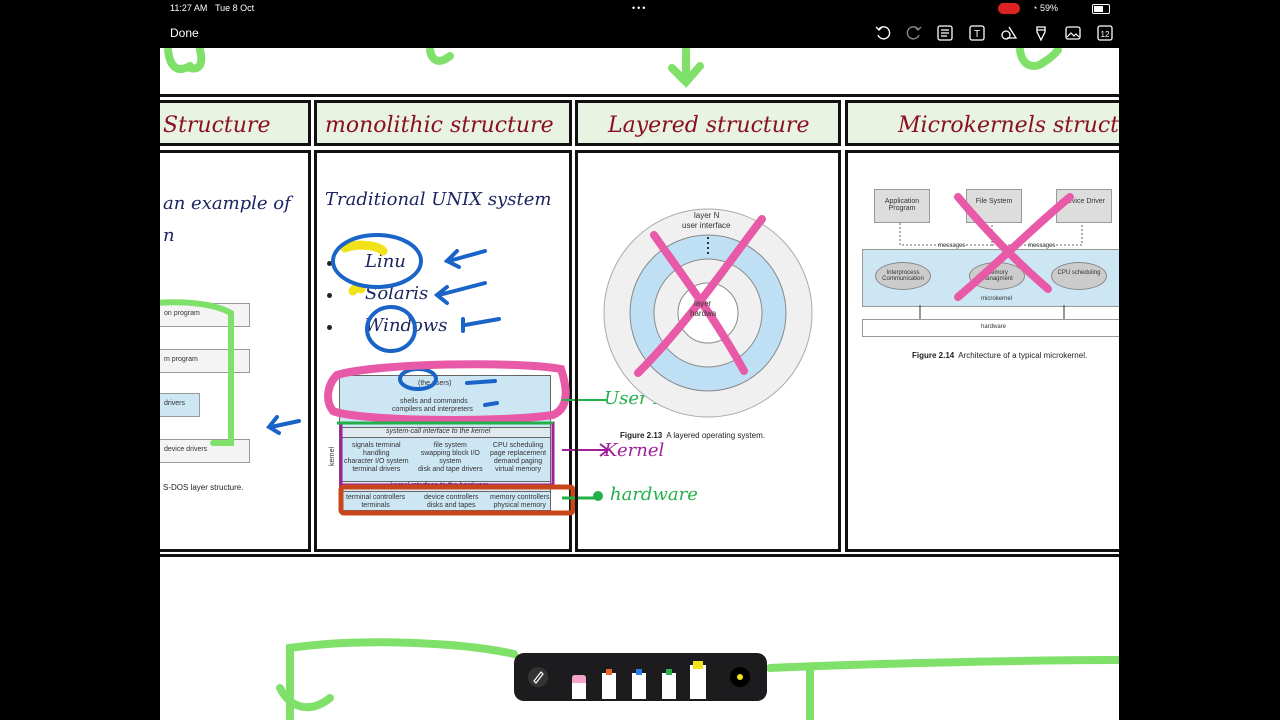  What do you see at coordinates (707, 215) in the screenshot?
I see `layer-n-label: layer N` at bounding box center [707, 215].